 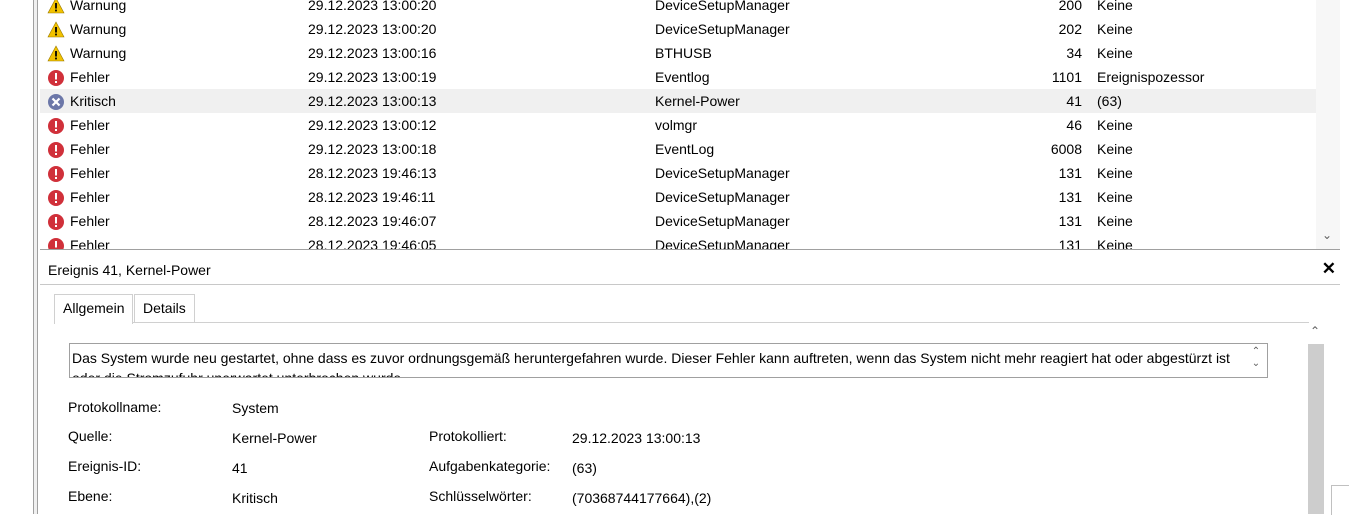 What do you see at coordinates (480, 496) in the screenshot?
I see `label-schluesselwoerter: Schlüsselwörter:` at bounding box center [480, 496].